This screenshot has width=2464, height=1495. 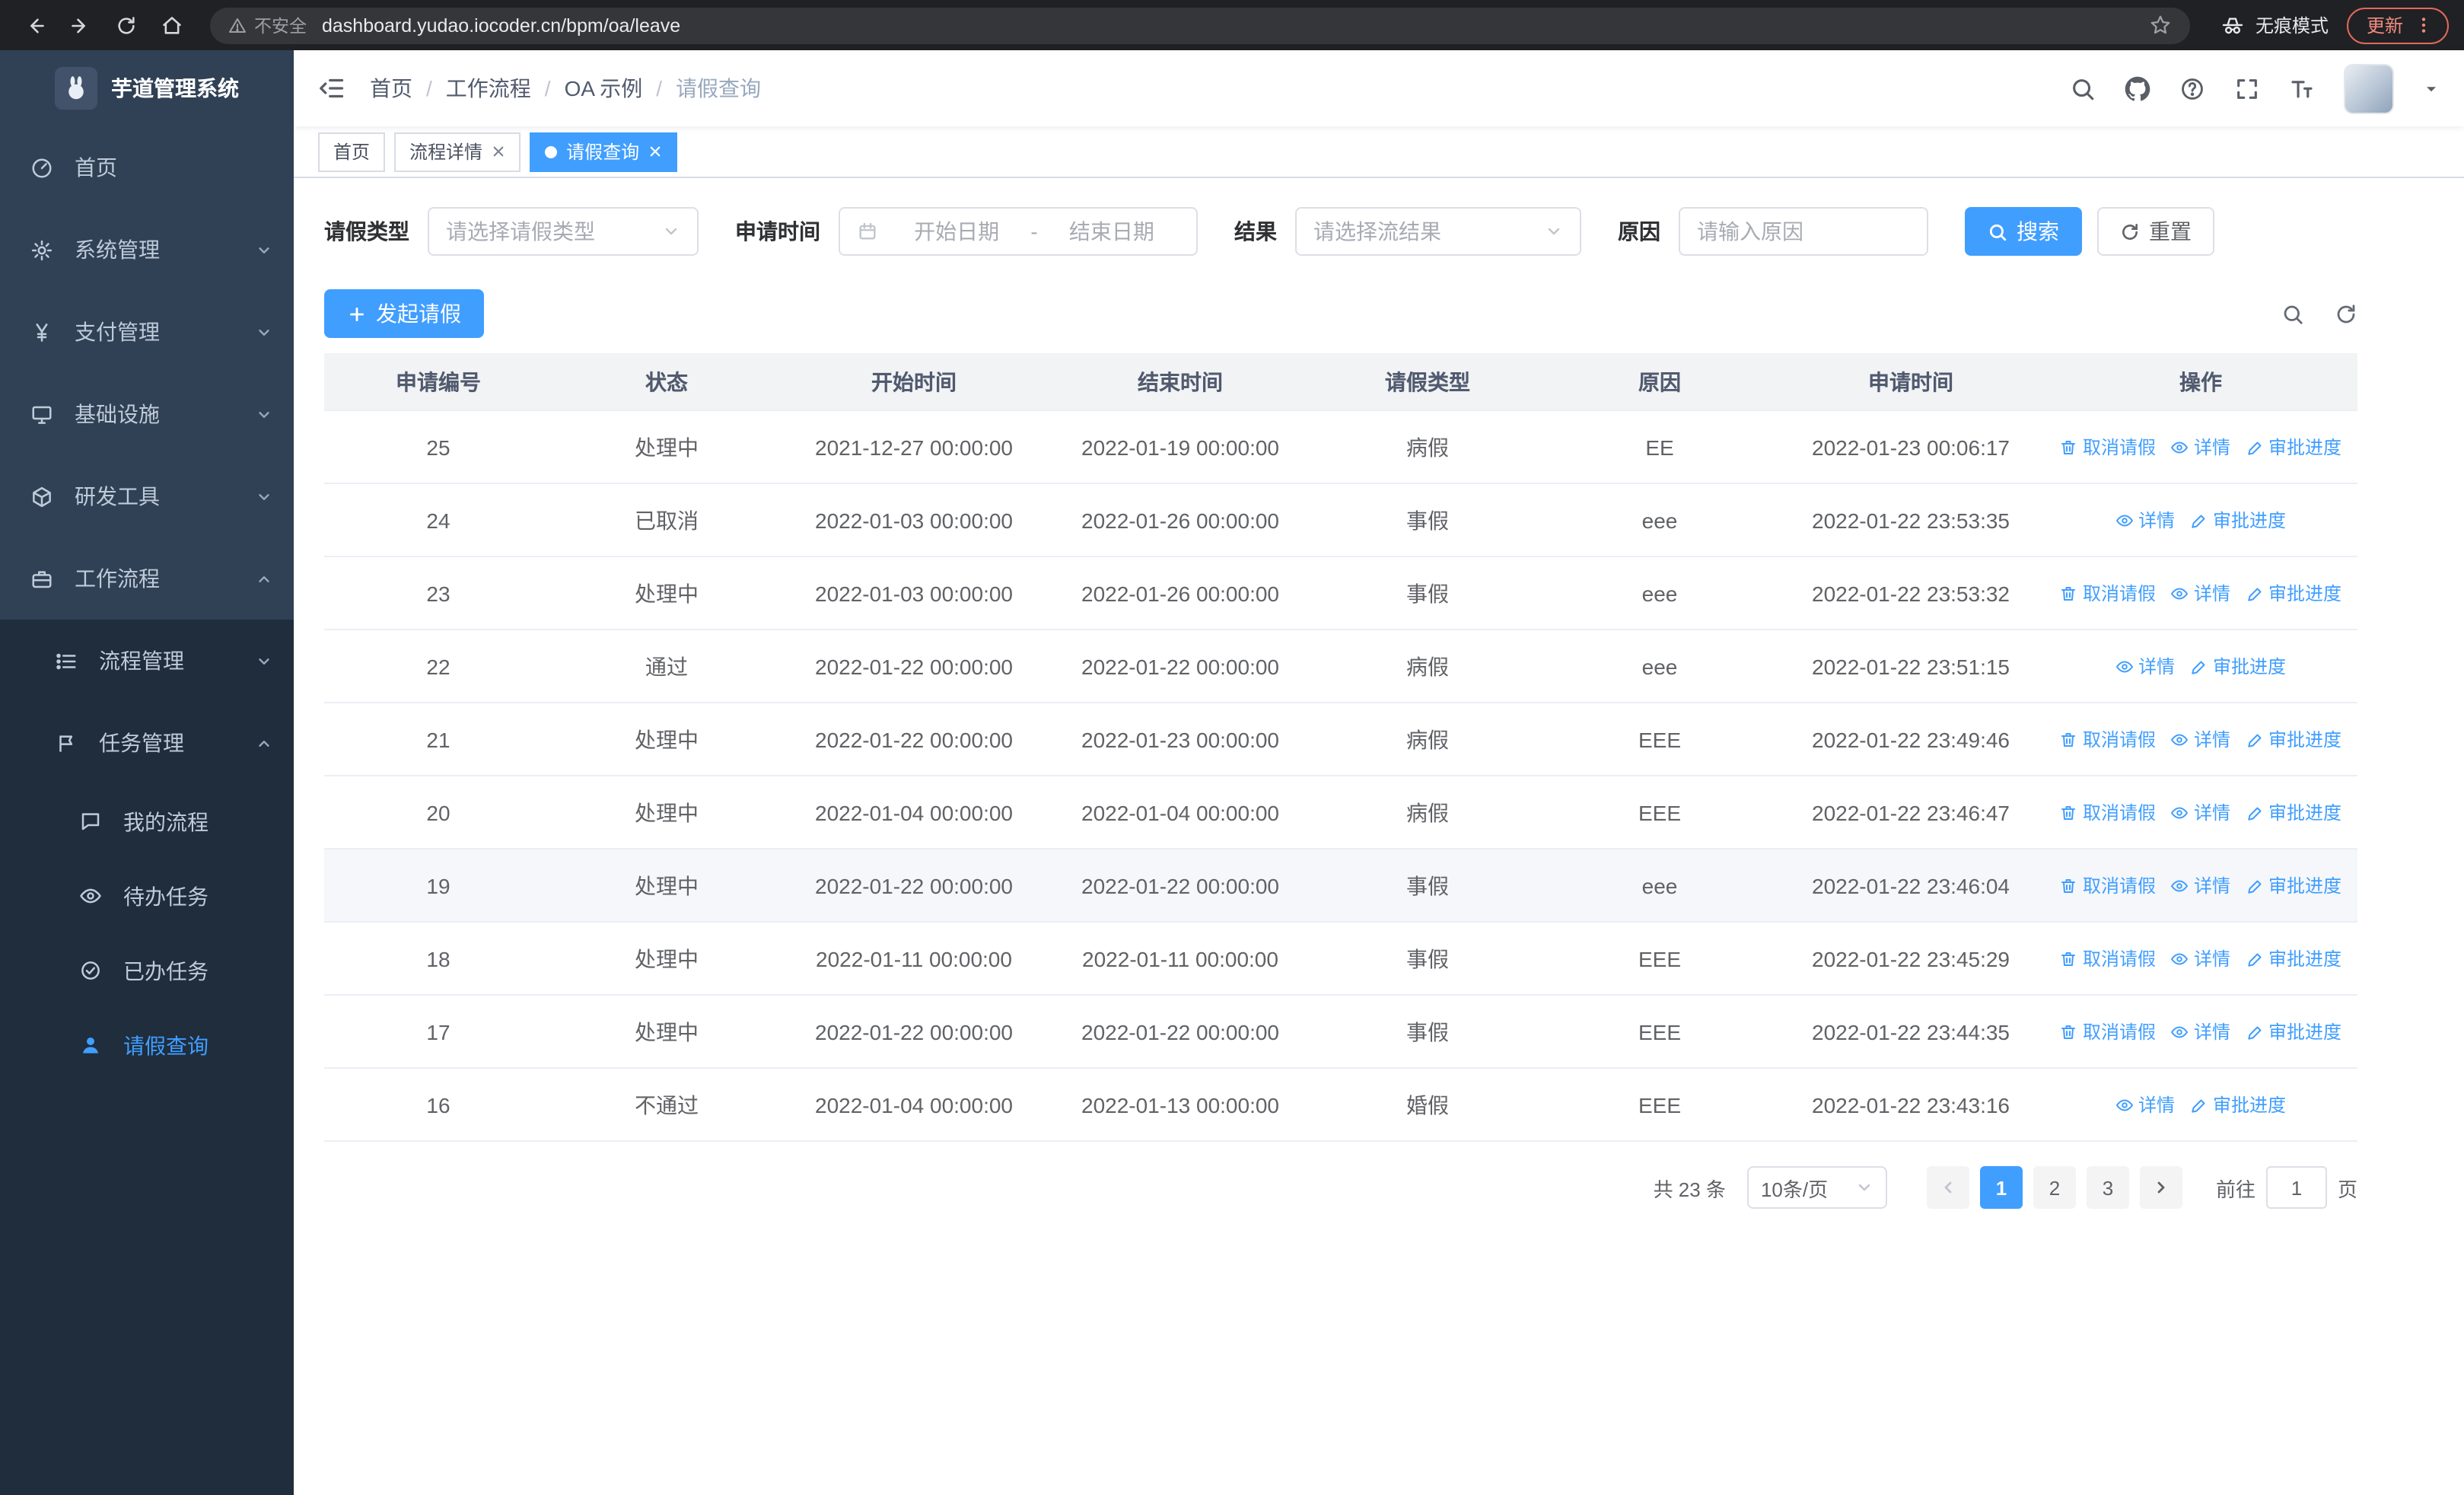 I want to click on monitor-icon, so click(x=42, y=415).